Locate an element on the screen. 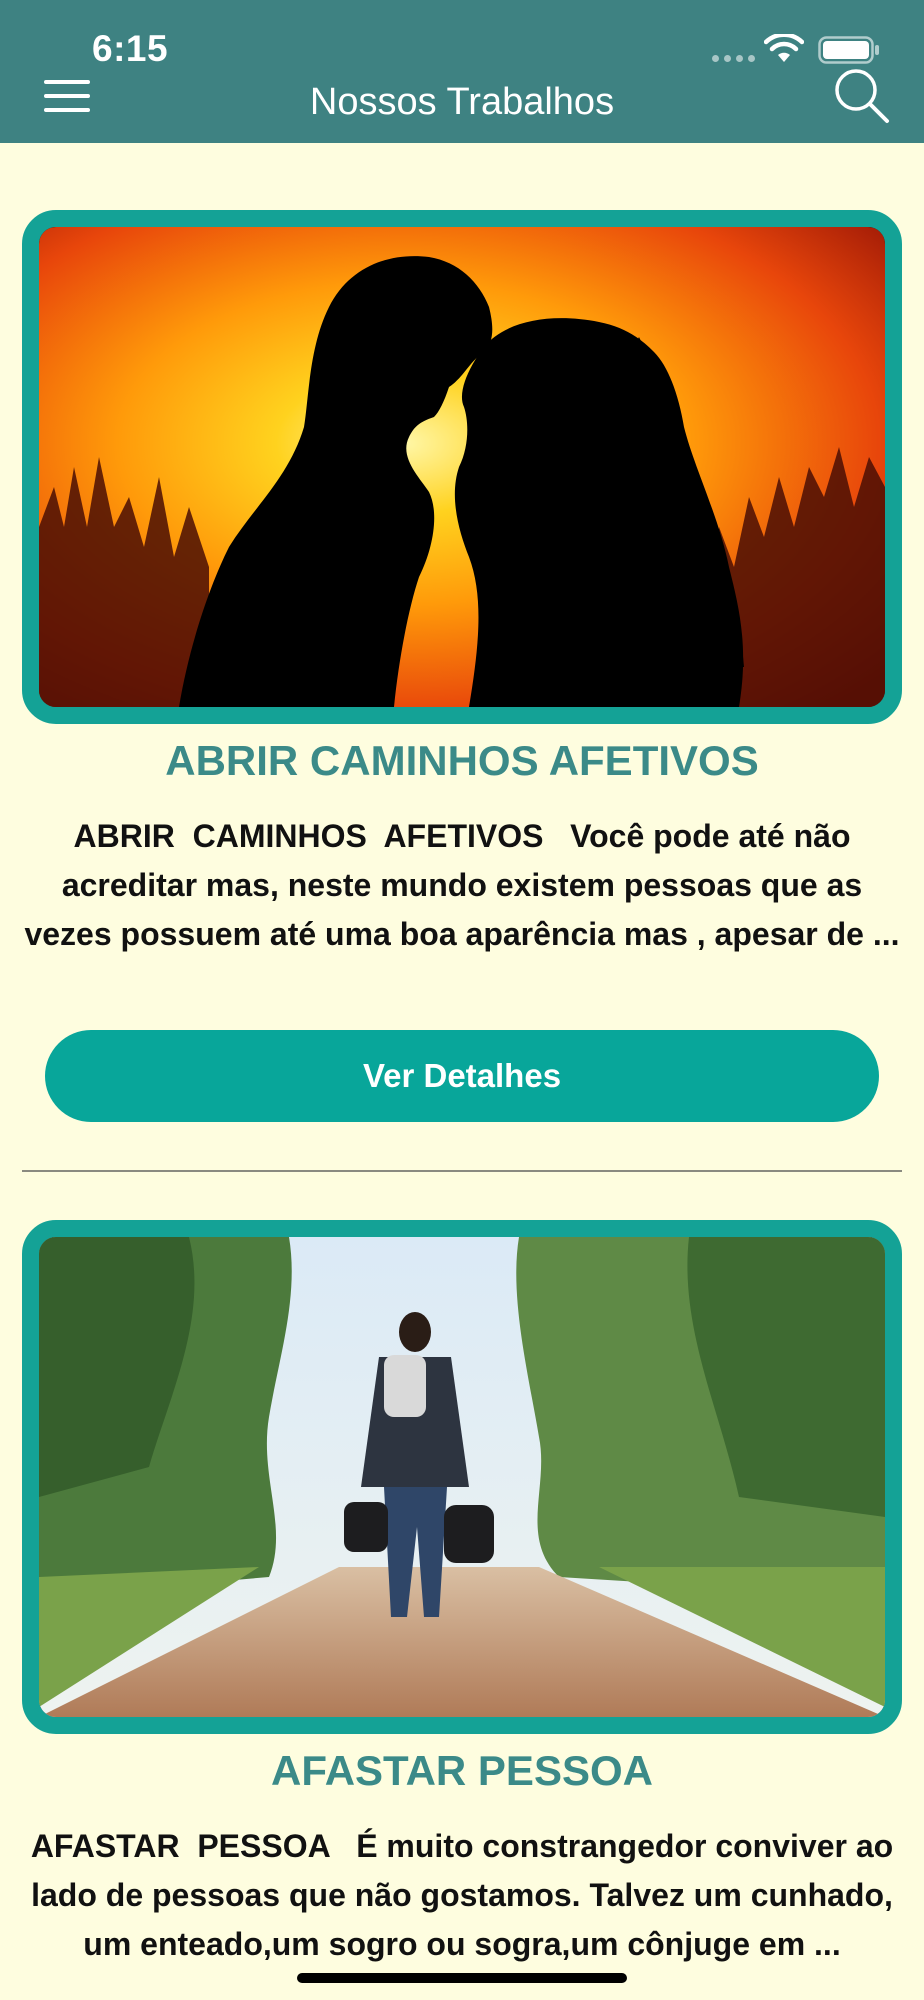  cellular-signal-icon is located at coordinates (733, 58).